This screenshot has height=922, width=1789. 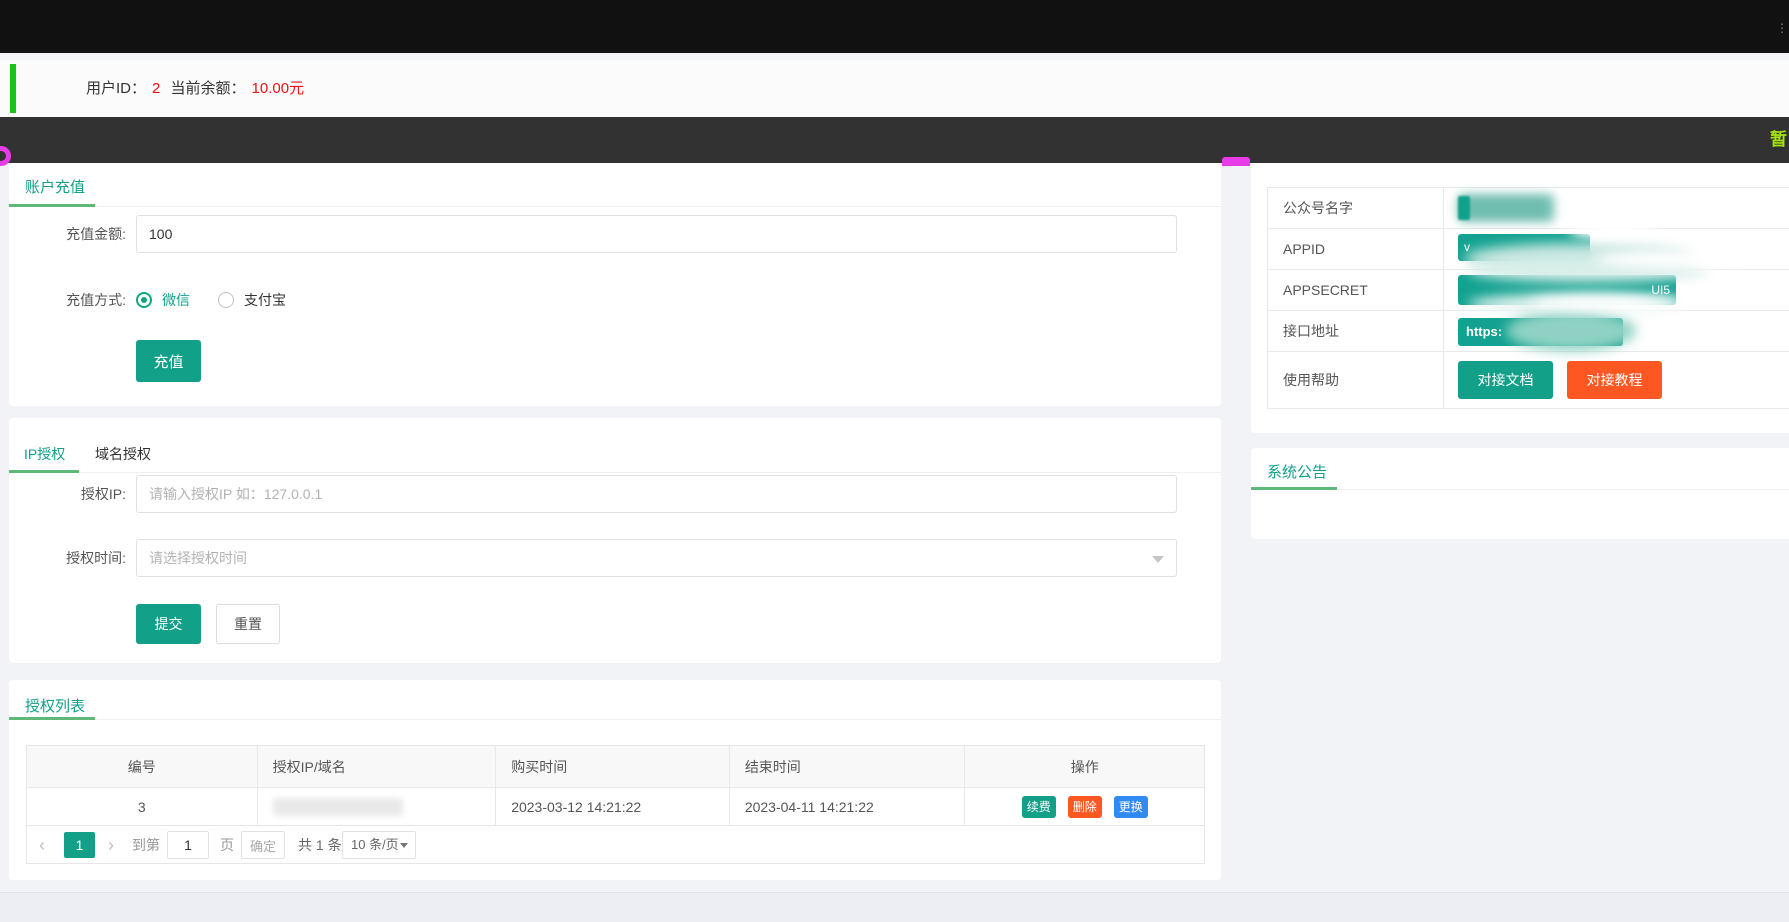 I want to click on header-id: 编号, so click(x=142, y=766).